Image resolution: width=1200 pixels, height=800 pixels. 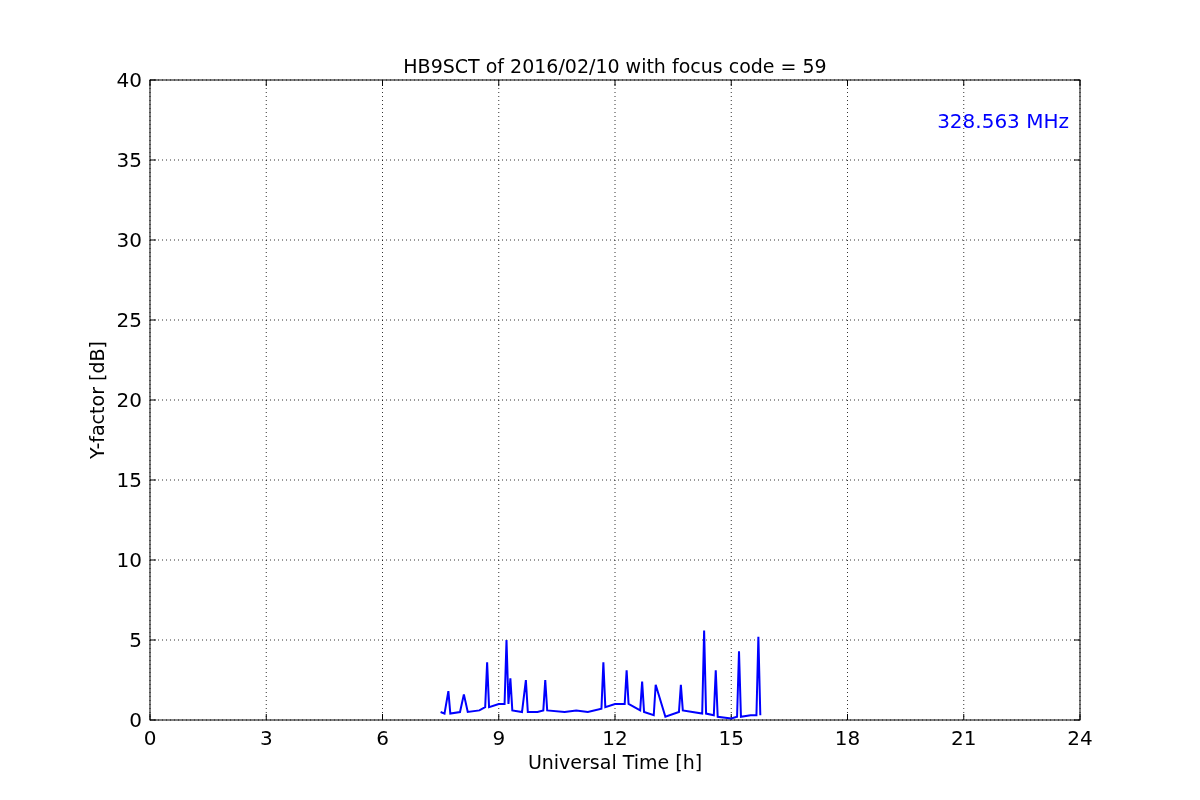 What do you see at coordinates (382, 738) in the screenshot?
I see `x-tick-label: 6` at bounding box center [382, 738].